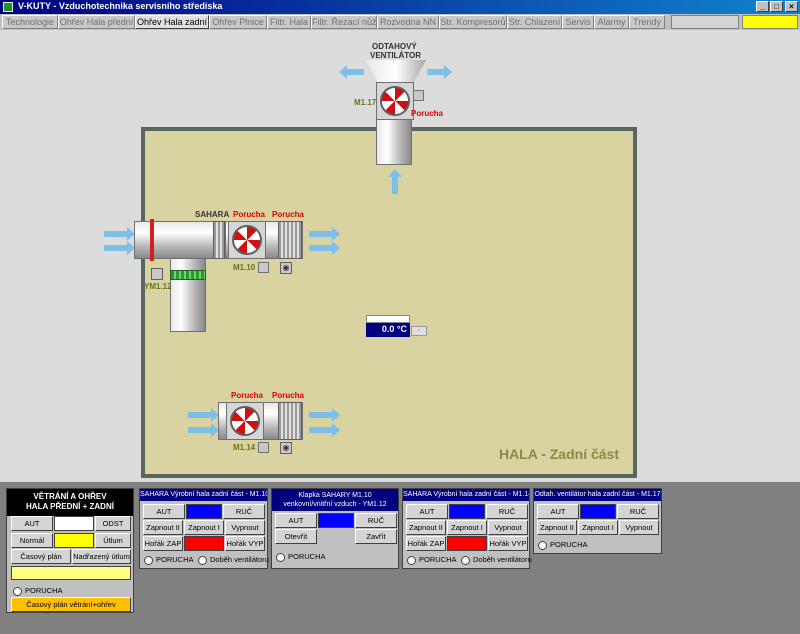 This screenshot has width=800, height=634. Describe the element at coordinates (598, 511) in the screenshot. I see `m117-mode-indicator` at that location.